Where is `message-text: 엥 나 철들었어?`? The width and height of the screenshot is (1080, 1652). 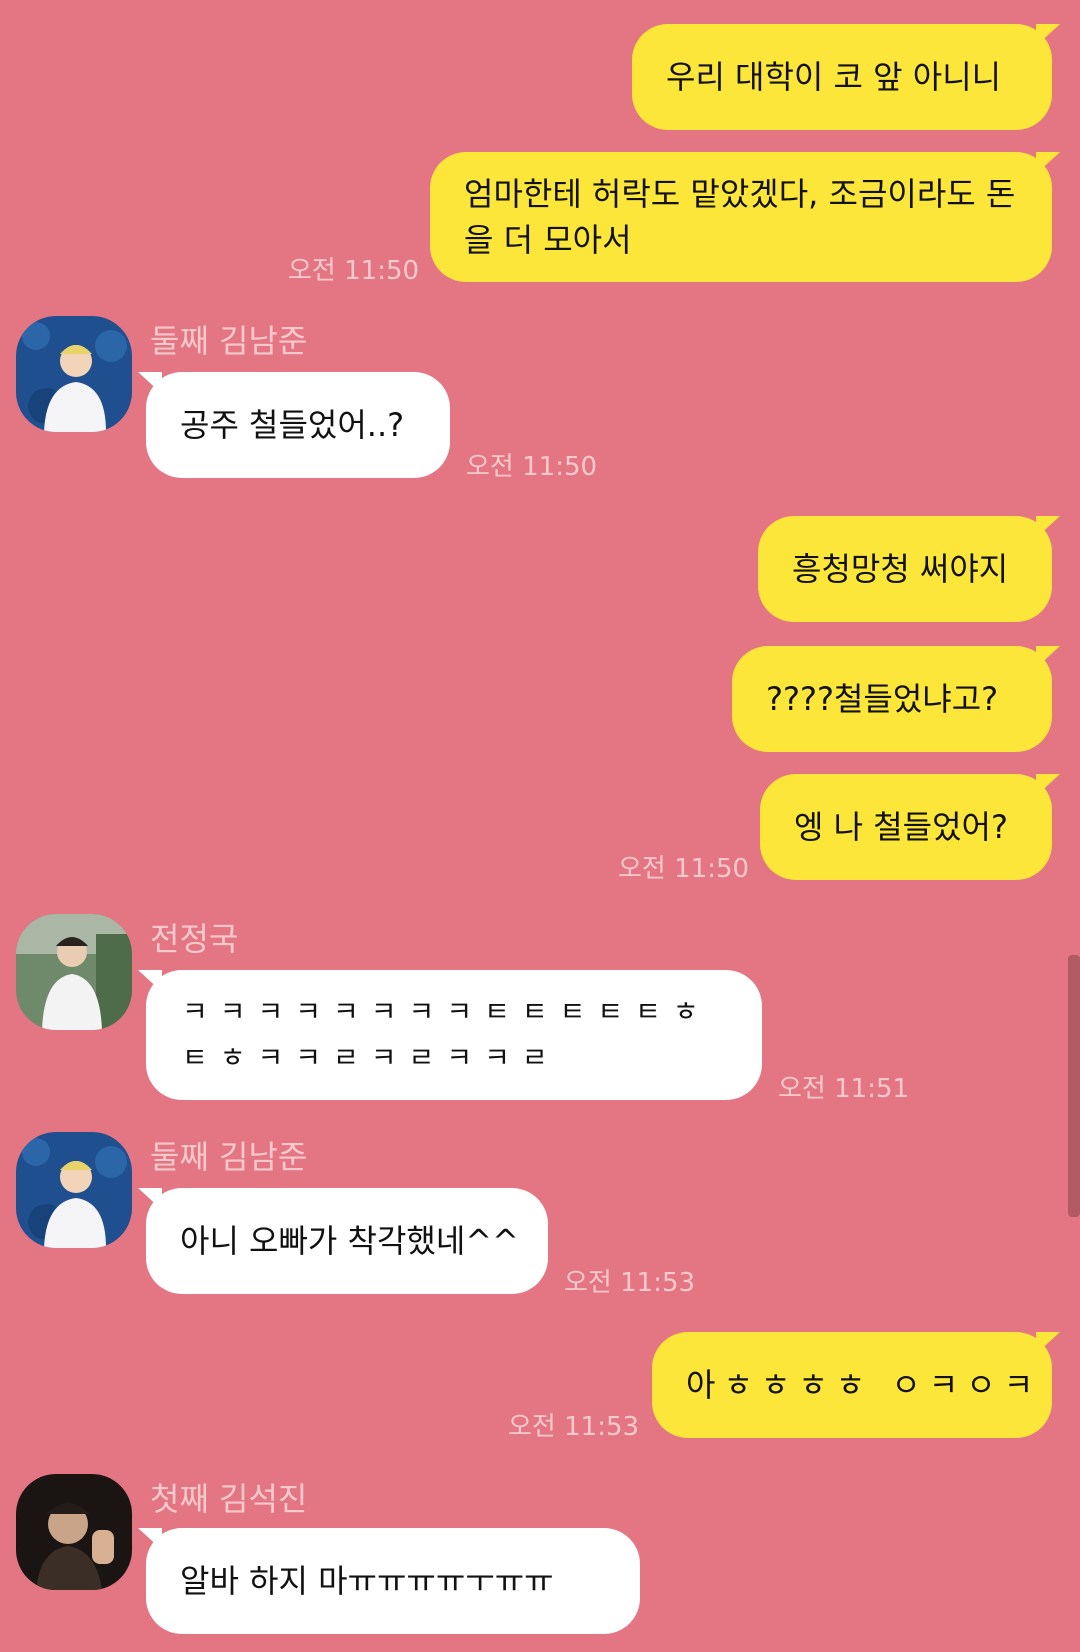 message-text: 엥 나 철들었어? is located at coordinates (901, 827).